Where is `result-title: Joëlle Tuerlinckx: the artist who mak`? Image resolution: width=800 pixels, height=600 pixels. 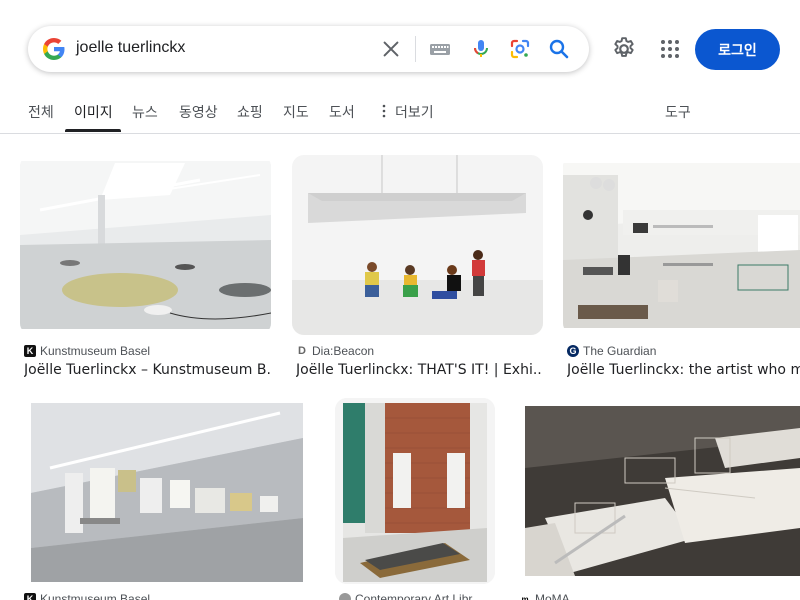 result-title: Joëlle Tuerlinckx: the artist who mak is located at coordinates (683, 370).